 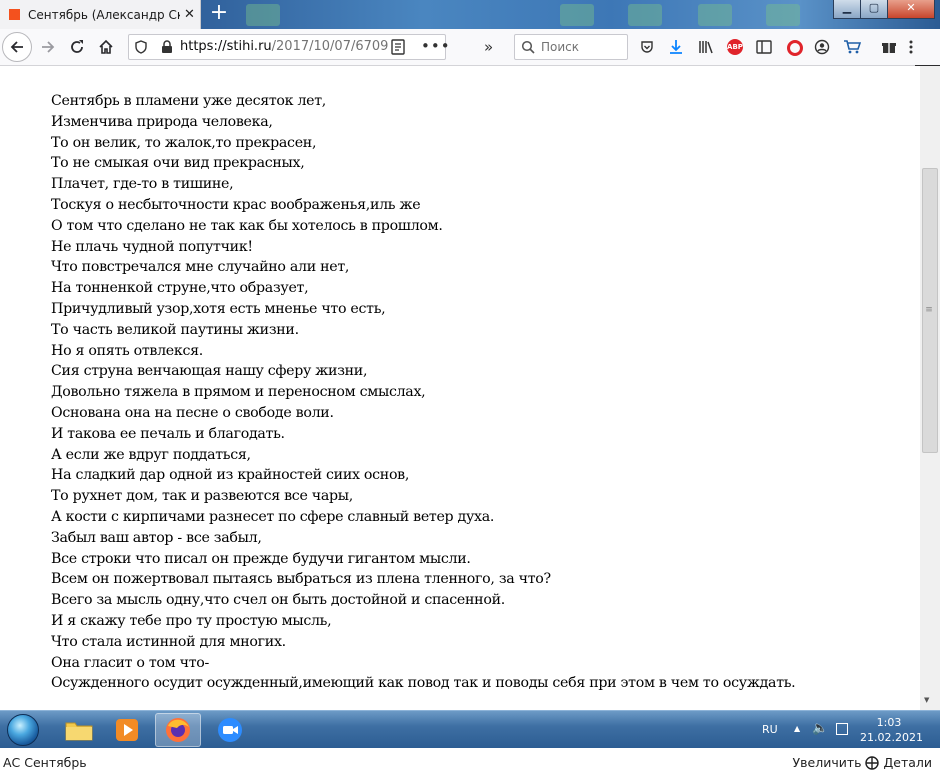 I want to click on user-circle-icon, so click(x=822, y=47).